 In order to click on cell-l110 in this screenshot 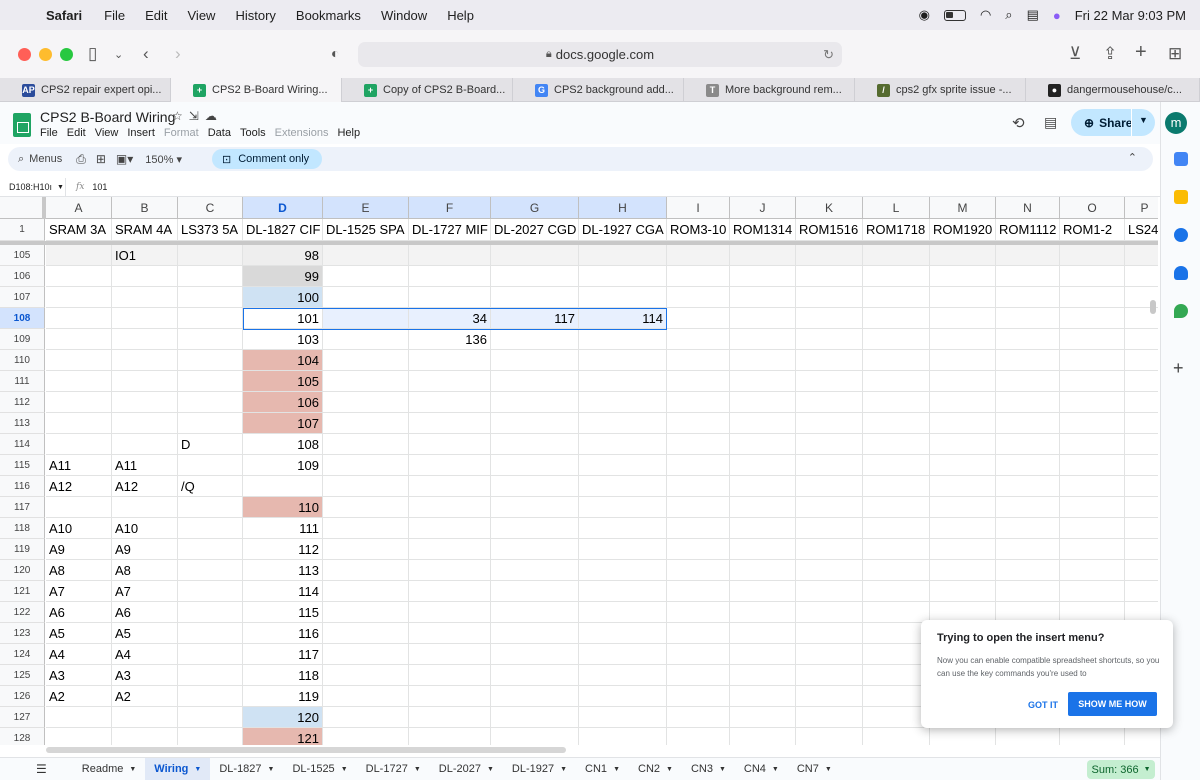, I will do `click(896, 360)`.